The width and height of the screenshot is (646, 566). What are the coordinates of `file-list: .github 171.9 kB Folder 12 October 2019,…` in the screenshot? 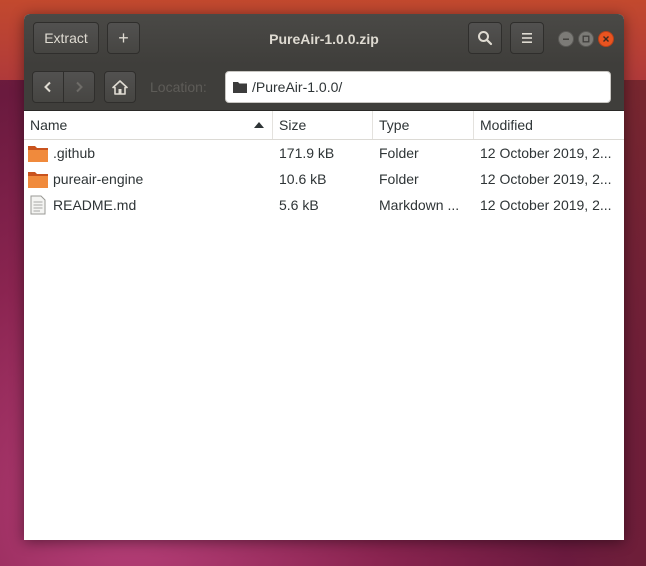 It's located at (324, 179).